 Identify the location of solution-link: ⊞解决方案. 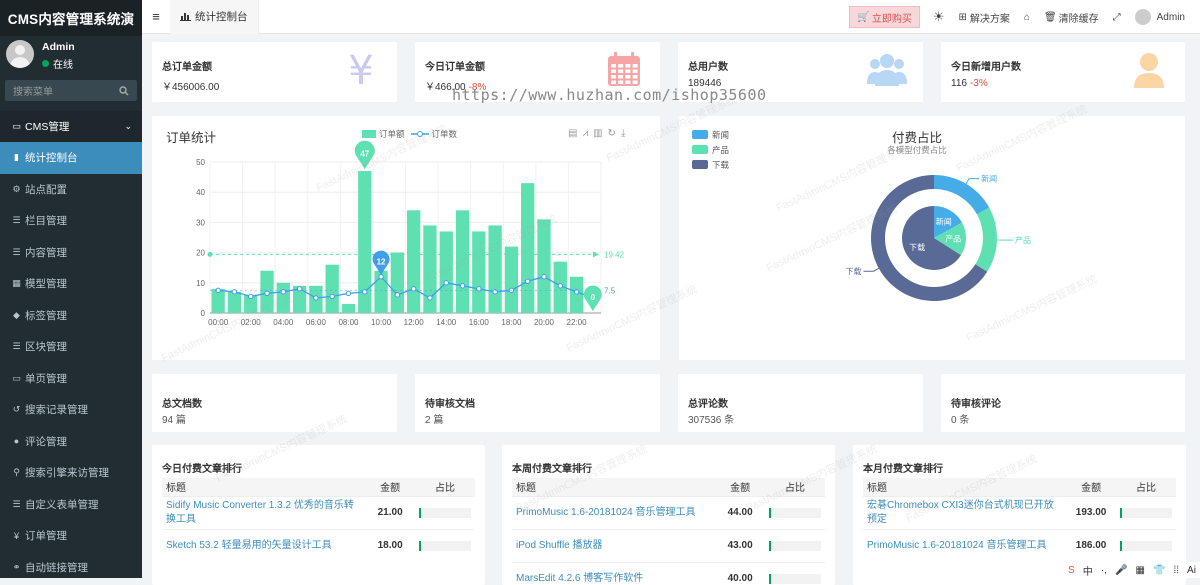
(984, 17).